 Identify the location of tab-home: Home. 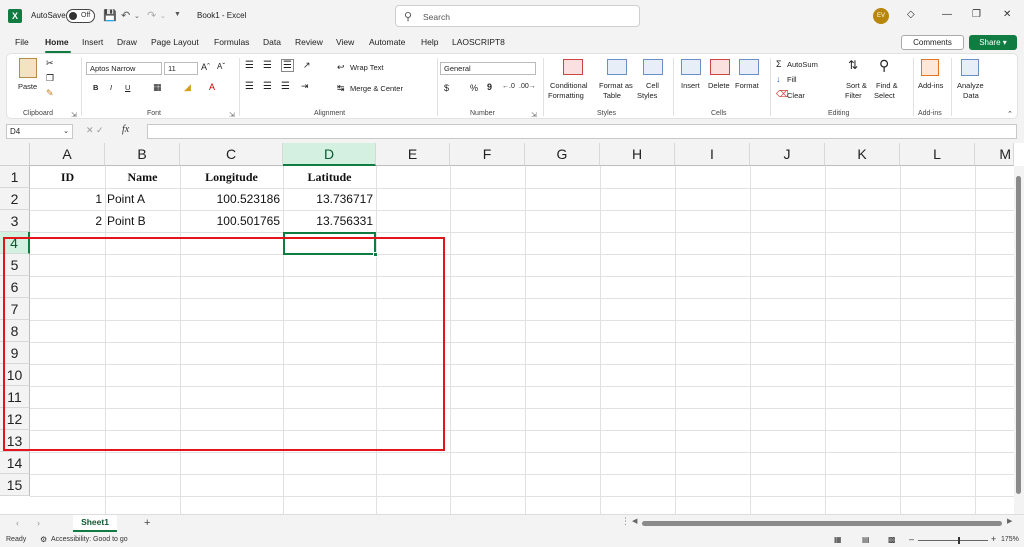
(57, 42).